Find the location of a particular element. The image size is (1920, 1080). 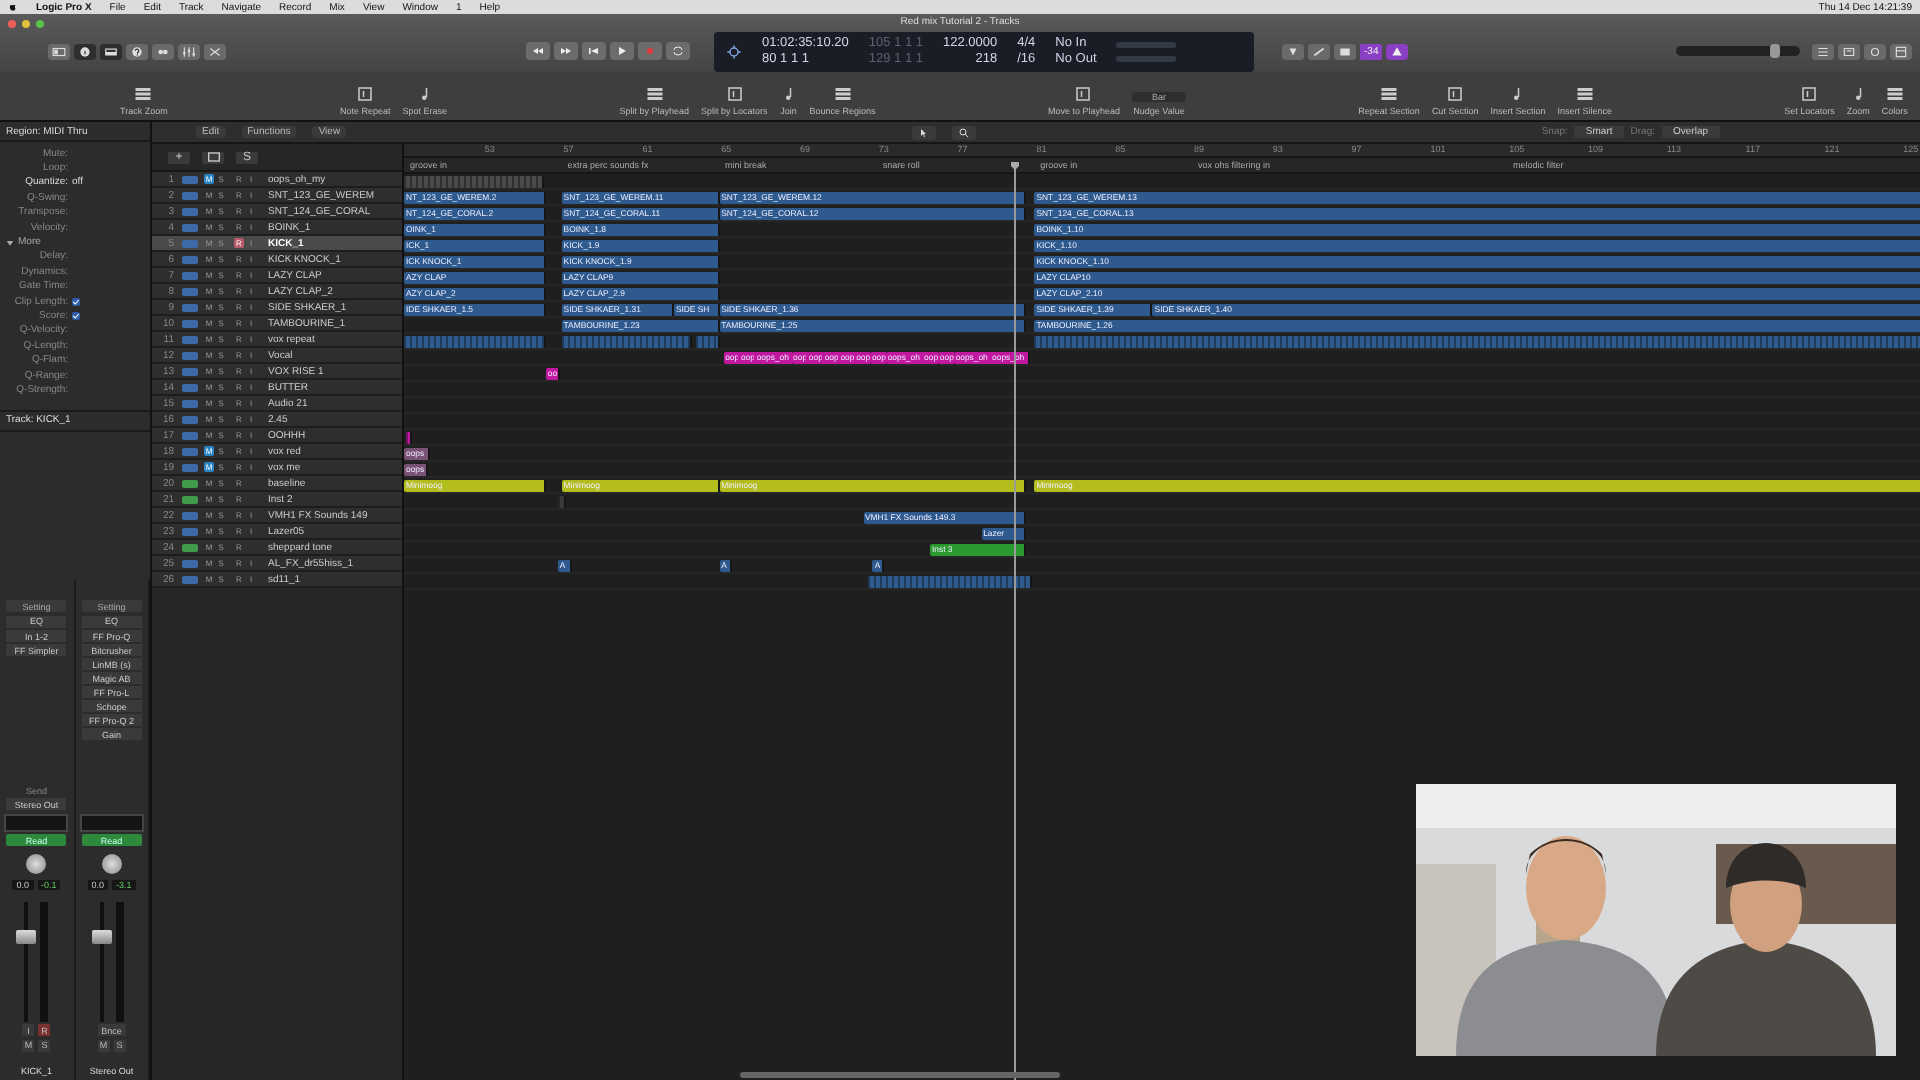

help-icon is located at coordinates (137, 52).